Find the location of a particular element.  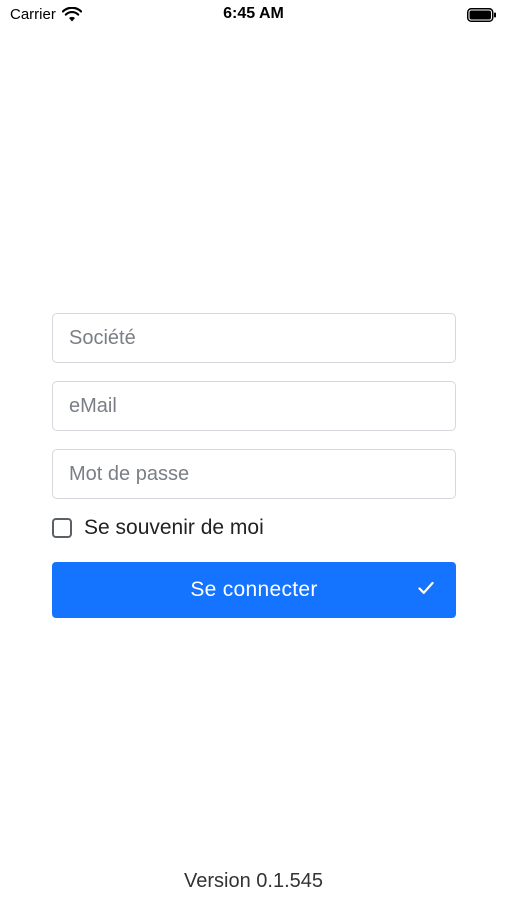

battery-icon is located at coordinates (482, 15).